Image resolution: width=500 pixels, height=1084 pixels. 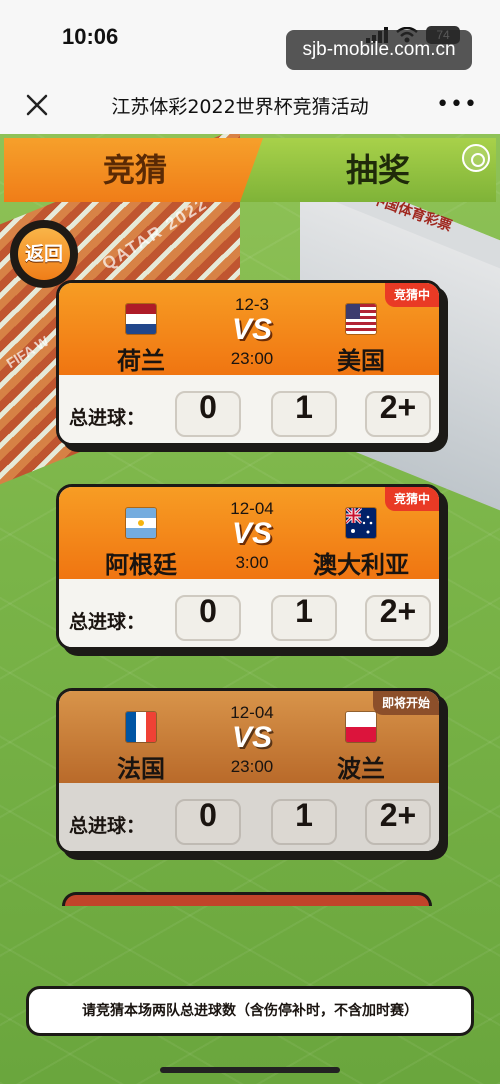 I want to click on close-icon, so click(x=37, y=105).